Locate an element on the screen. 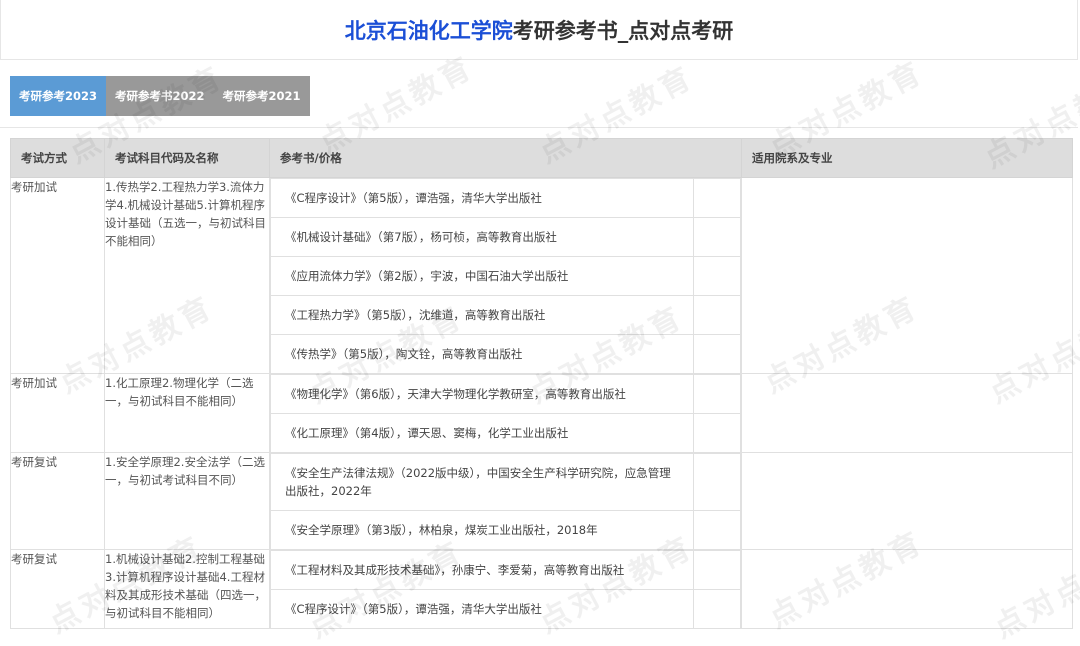  book-item: 《安全学原理》（第3版），林柏泉，煤炭工业出版社，2018年 is located at coordinates (482, 529).